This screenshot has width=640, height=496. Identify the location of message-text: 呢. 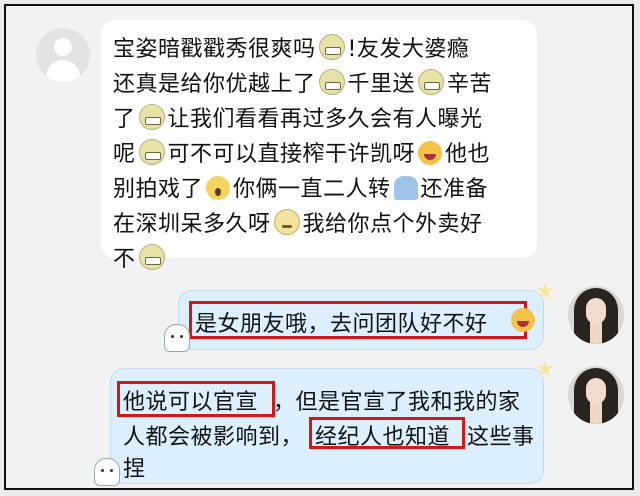
(124, 154).